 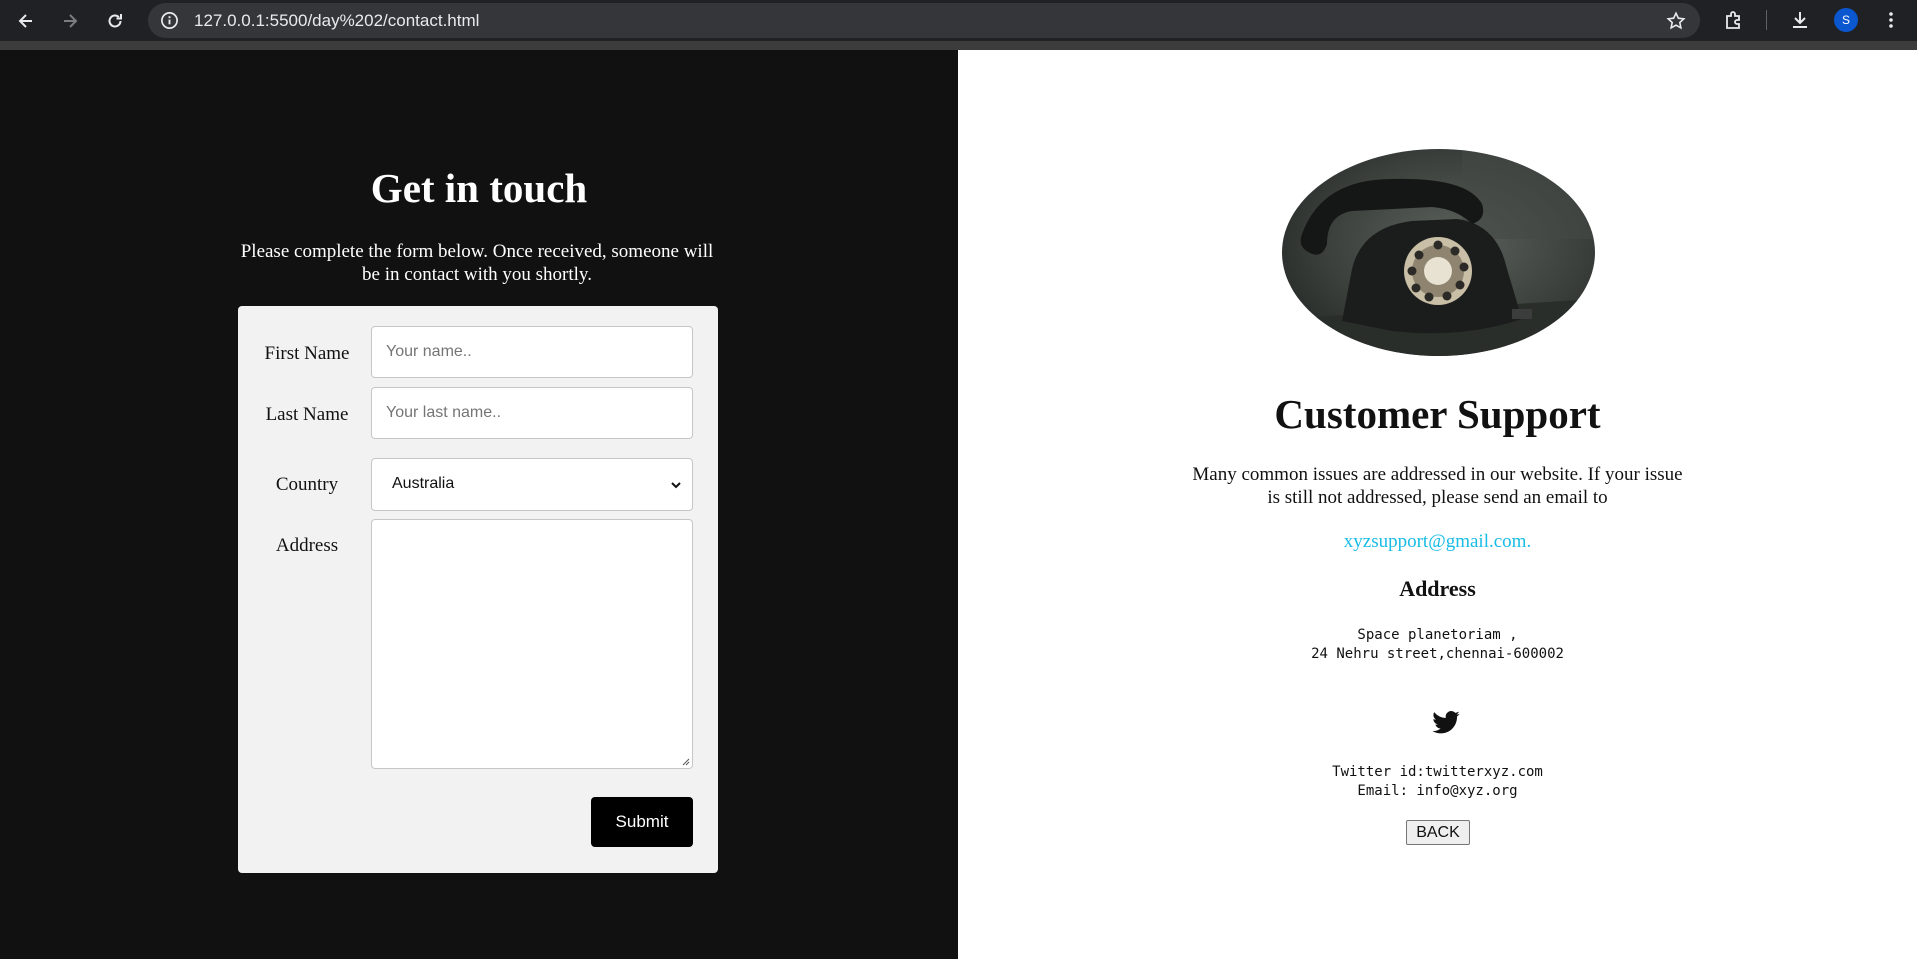 I want to click on reload-icon, so click(x=115, y=21).